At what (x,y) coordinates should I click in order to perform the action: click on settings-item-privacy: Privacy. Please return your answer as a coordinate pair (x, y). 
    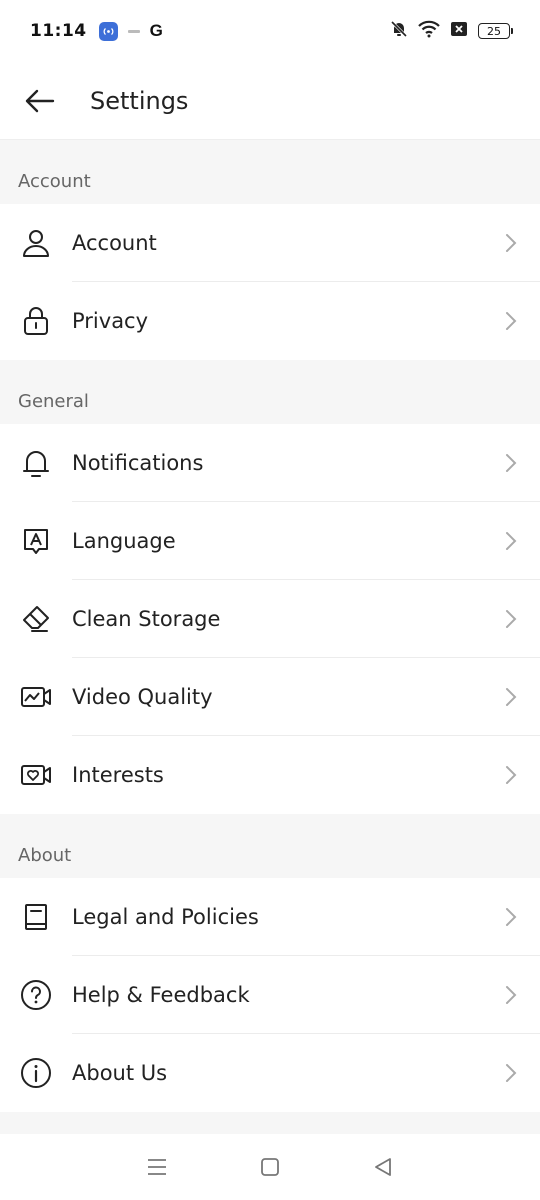
    Looking at the image, I should click on (270, 321).